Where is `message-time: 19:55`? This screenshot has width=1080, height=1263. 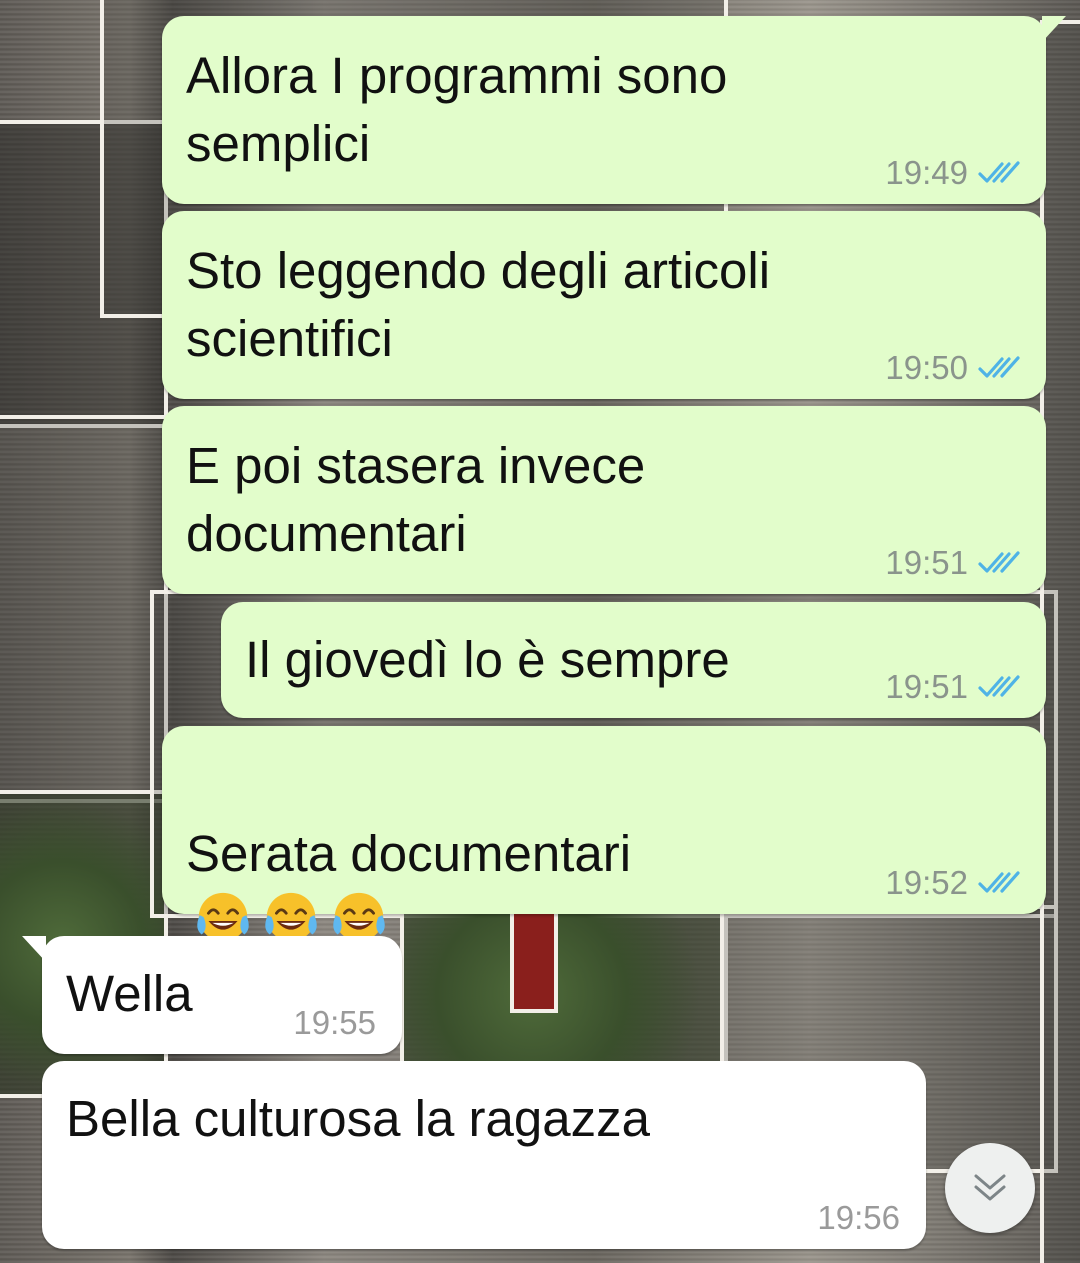 message-time: 19:55 is located at coordinates (334, 1022).